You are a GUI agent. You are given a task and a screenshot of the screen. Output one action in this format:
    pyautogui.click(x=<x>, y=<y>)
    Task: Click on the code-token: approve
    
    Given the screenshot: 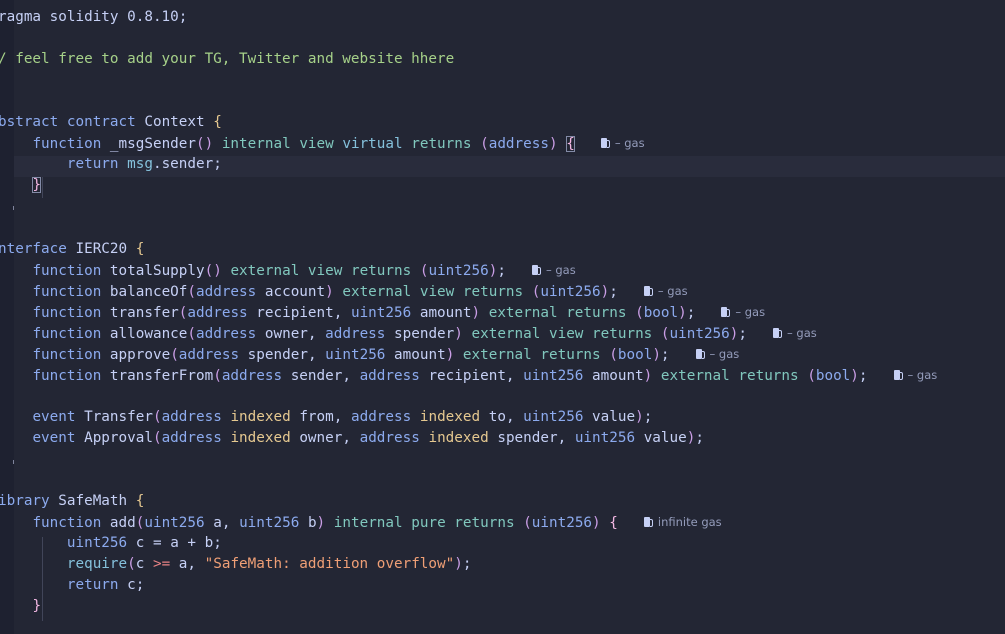 What is the action you would take?
    pyautogui.click(x=140, y=354)
    